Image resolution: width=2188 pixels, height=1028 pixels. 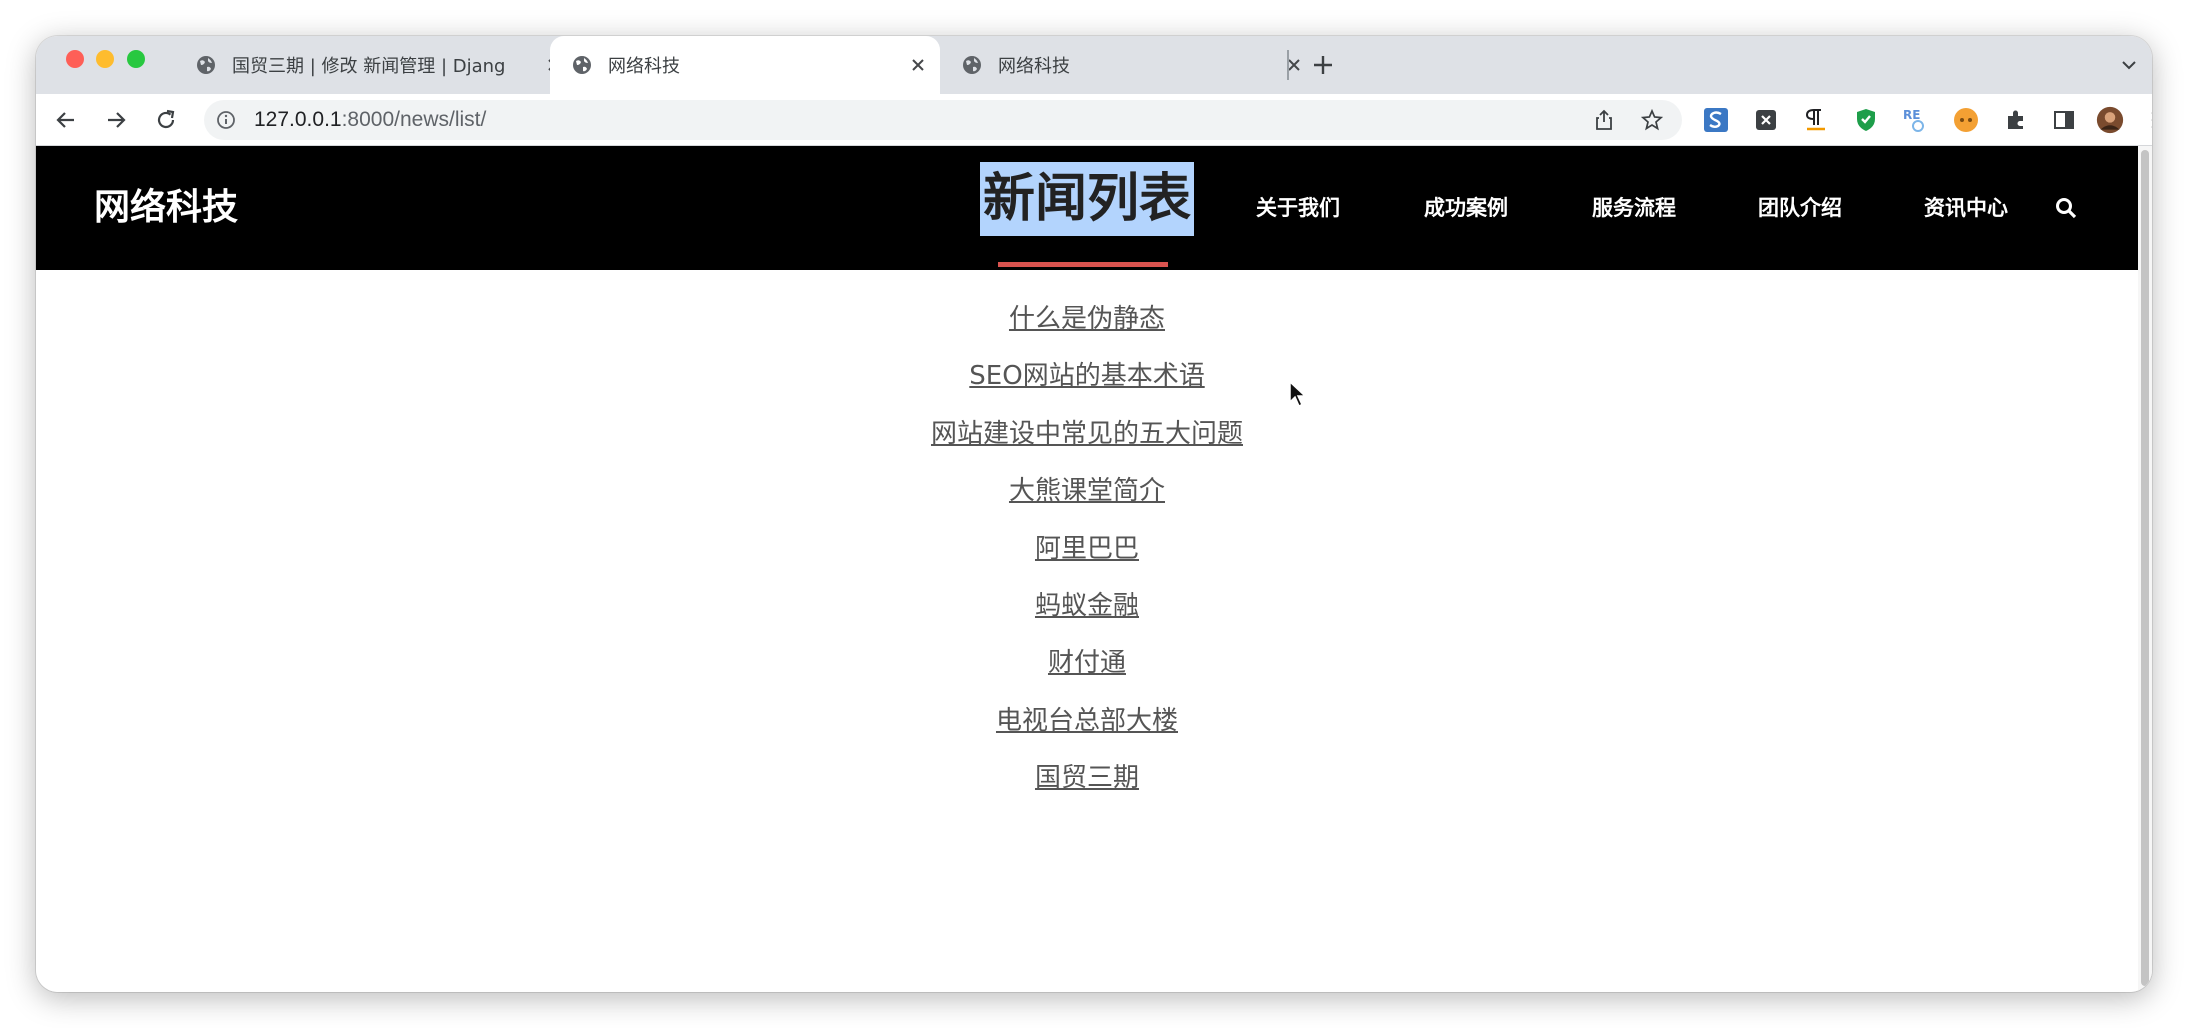 What do you see at coordinates (1298, 394) in the screenshot?
I see `mouse-pointer-icon` at bounding box center [1298, 394].